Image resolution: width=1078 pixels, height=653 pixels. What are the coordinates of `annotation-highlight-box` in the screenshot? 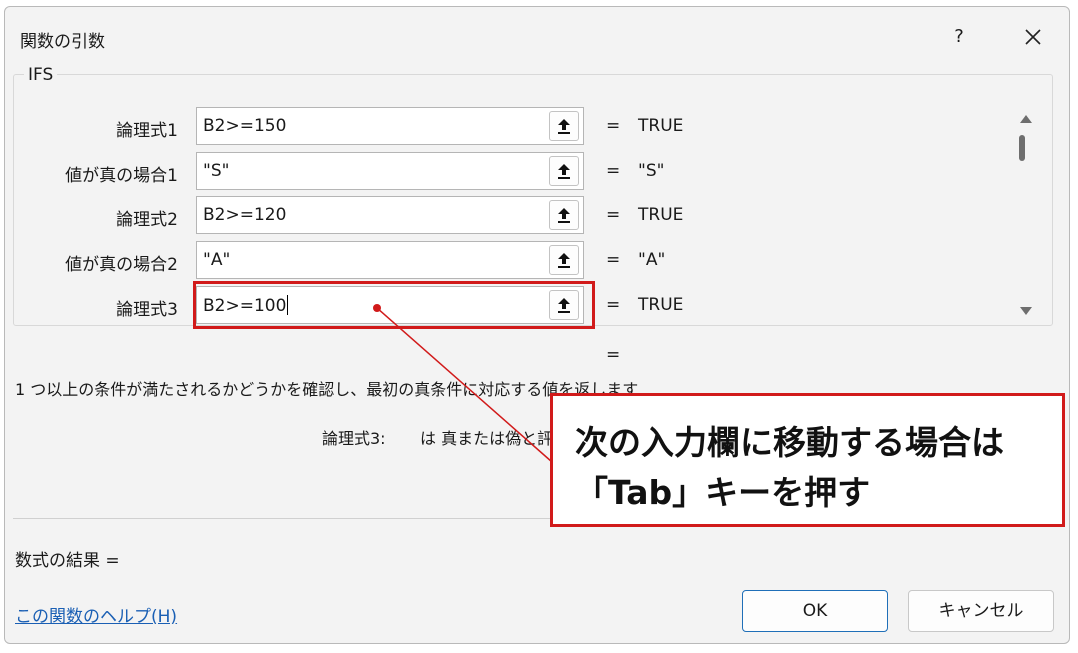 It's located at (394, 305).